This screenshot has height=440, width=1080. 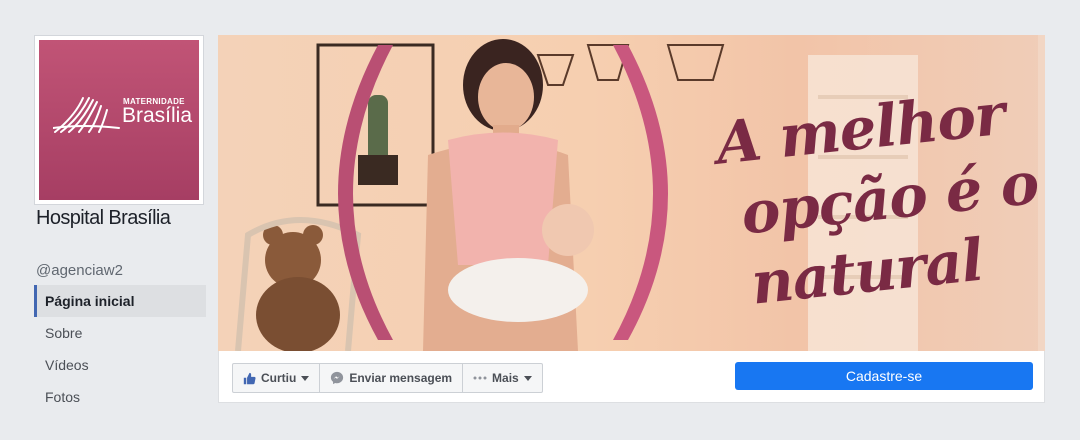 I want to click on page-action-bar: Curtiu Enviar mensagem Mais Cadastre-se, so click(x=631, y=377).